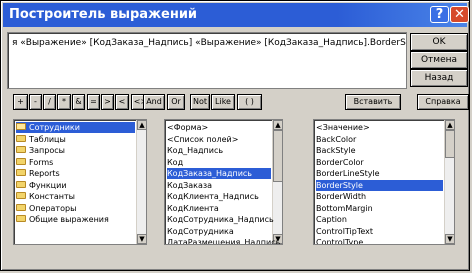 The image size is (472, 273). I want to click on operator-button: <, so click(122, 102).